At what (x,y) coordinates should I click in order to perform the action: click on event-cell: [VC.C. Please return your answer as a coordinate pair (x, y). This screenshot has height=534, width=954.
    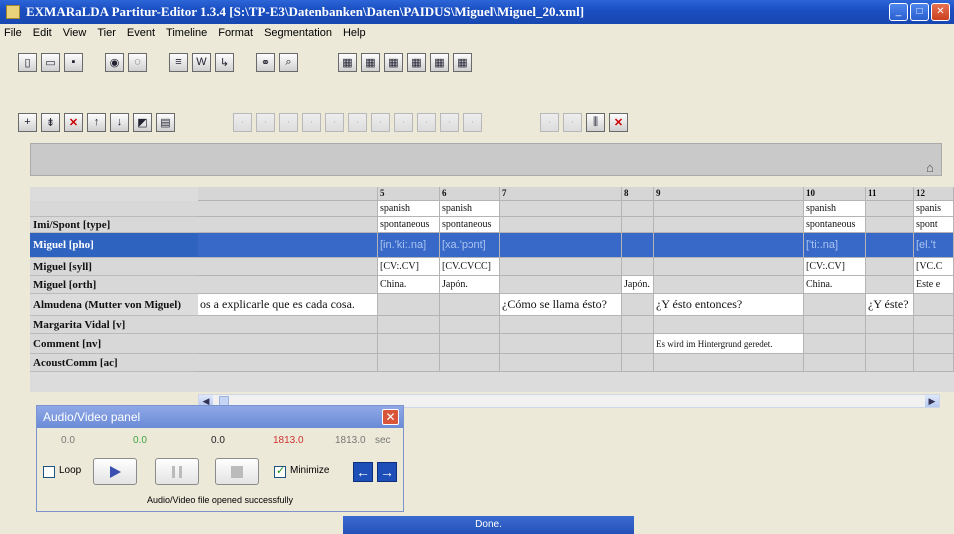
    Looking at the image, I should click on (934, 267).